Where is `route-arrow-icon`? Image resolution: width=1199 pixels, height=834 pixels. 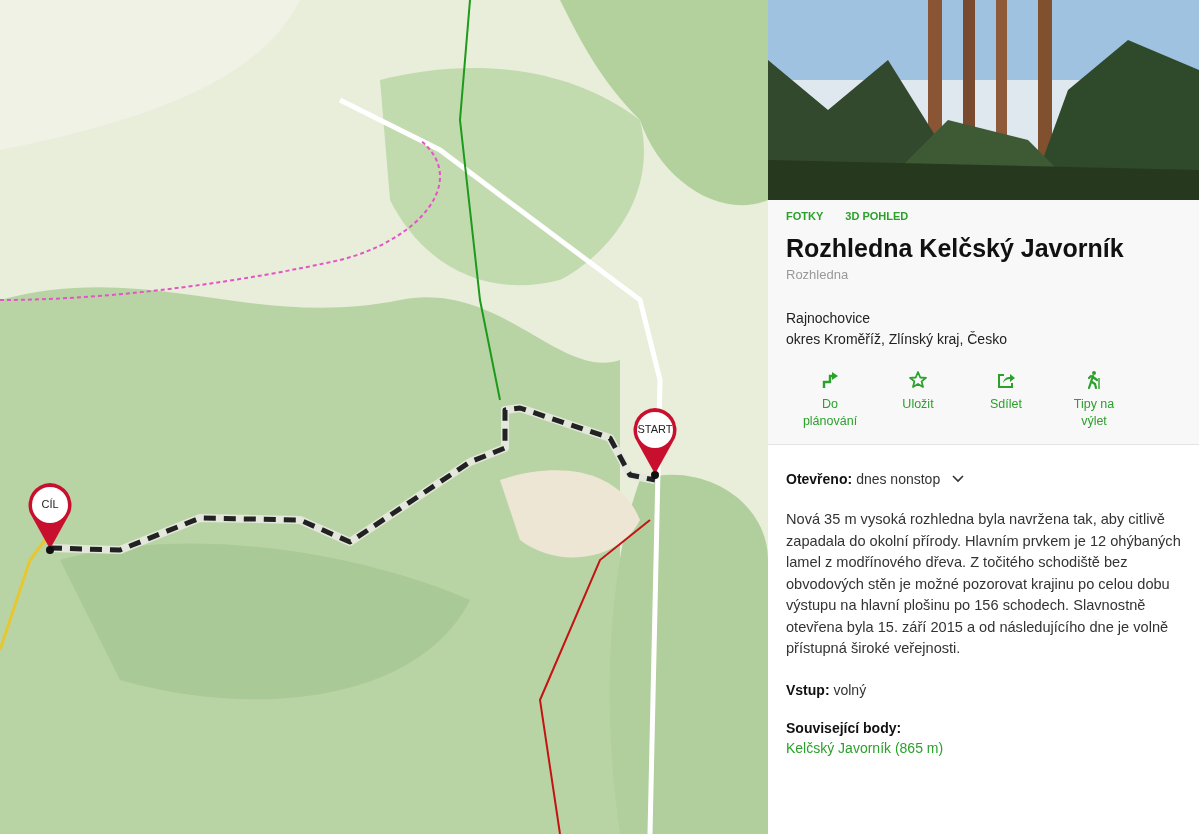 route-arrow-icon is located at coordinates (830, 380).